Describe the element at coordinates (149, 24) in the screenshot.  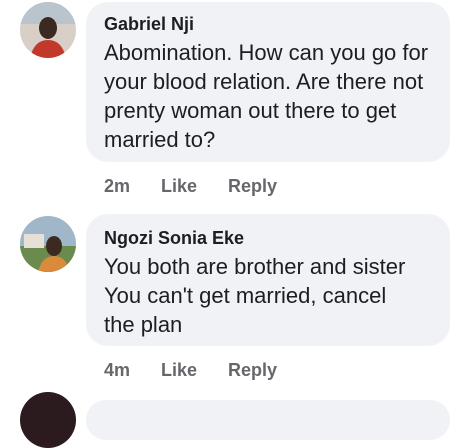
I see `comment-author: Gabriel Nji` at that location.